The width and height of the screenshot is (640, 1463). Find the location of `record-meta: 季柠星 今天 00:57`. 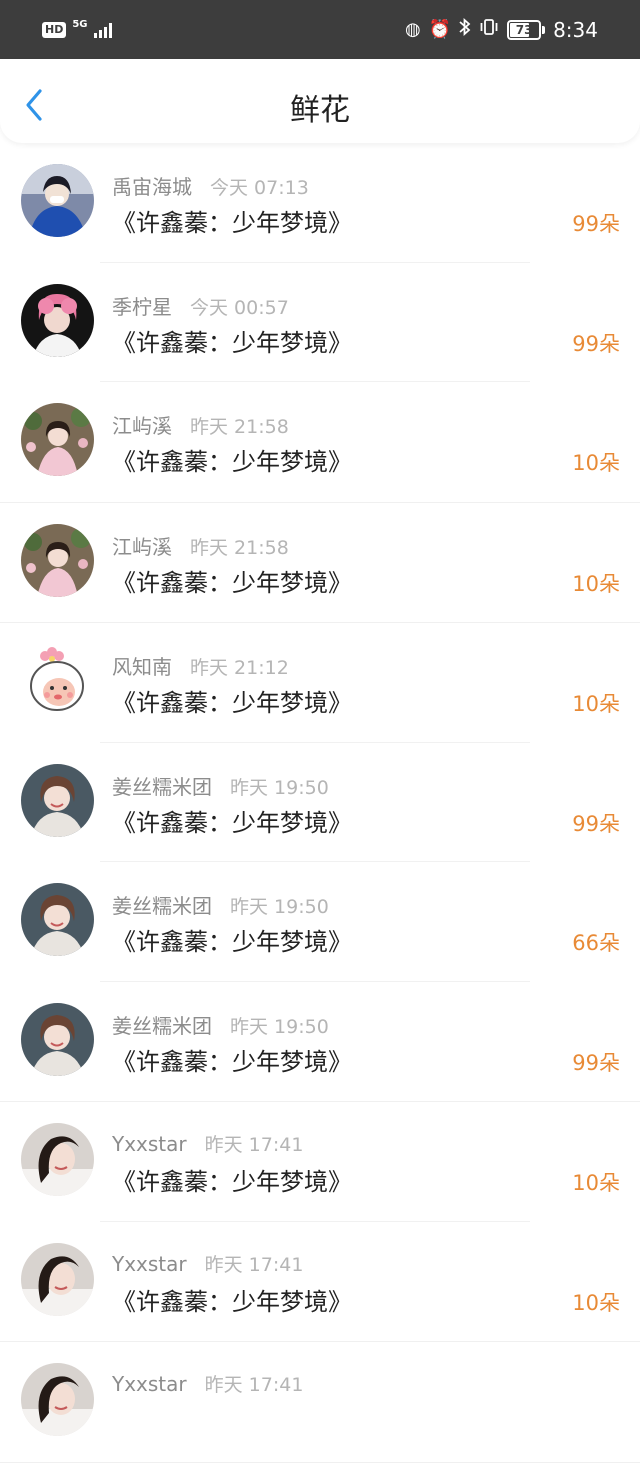

record-meta: 季柠星 今天 00:57 is located at coordinates (200, 305).